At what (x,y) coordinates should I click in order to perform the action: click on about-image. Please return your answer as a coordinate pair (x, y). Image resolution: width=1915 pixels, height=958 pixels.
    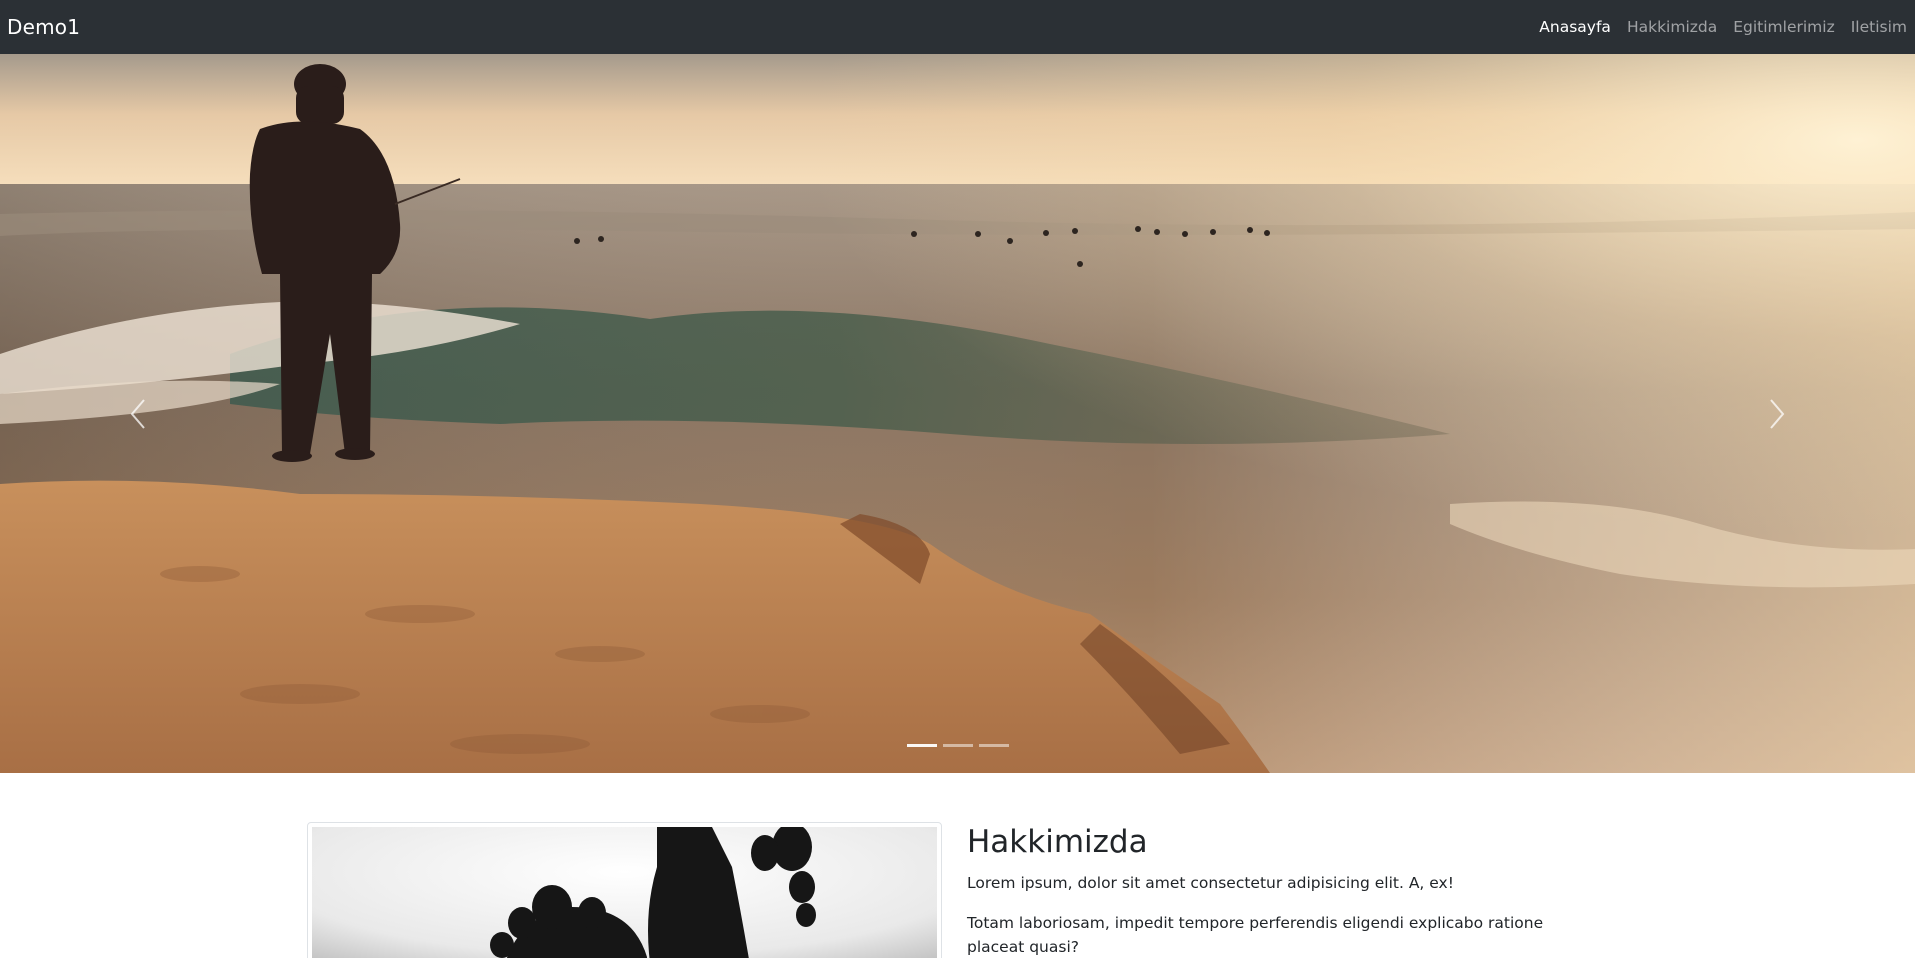
    Looking at the image, I should click on (624, 892).